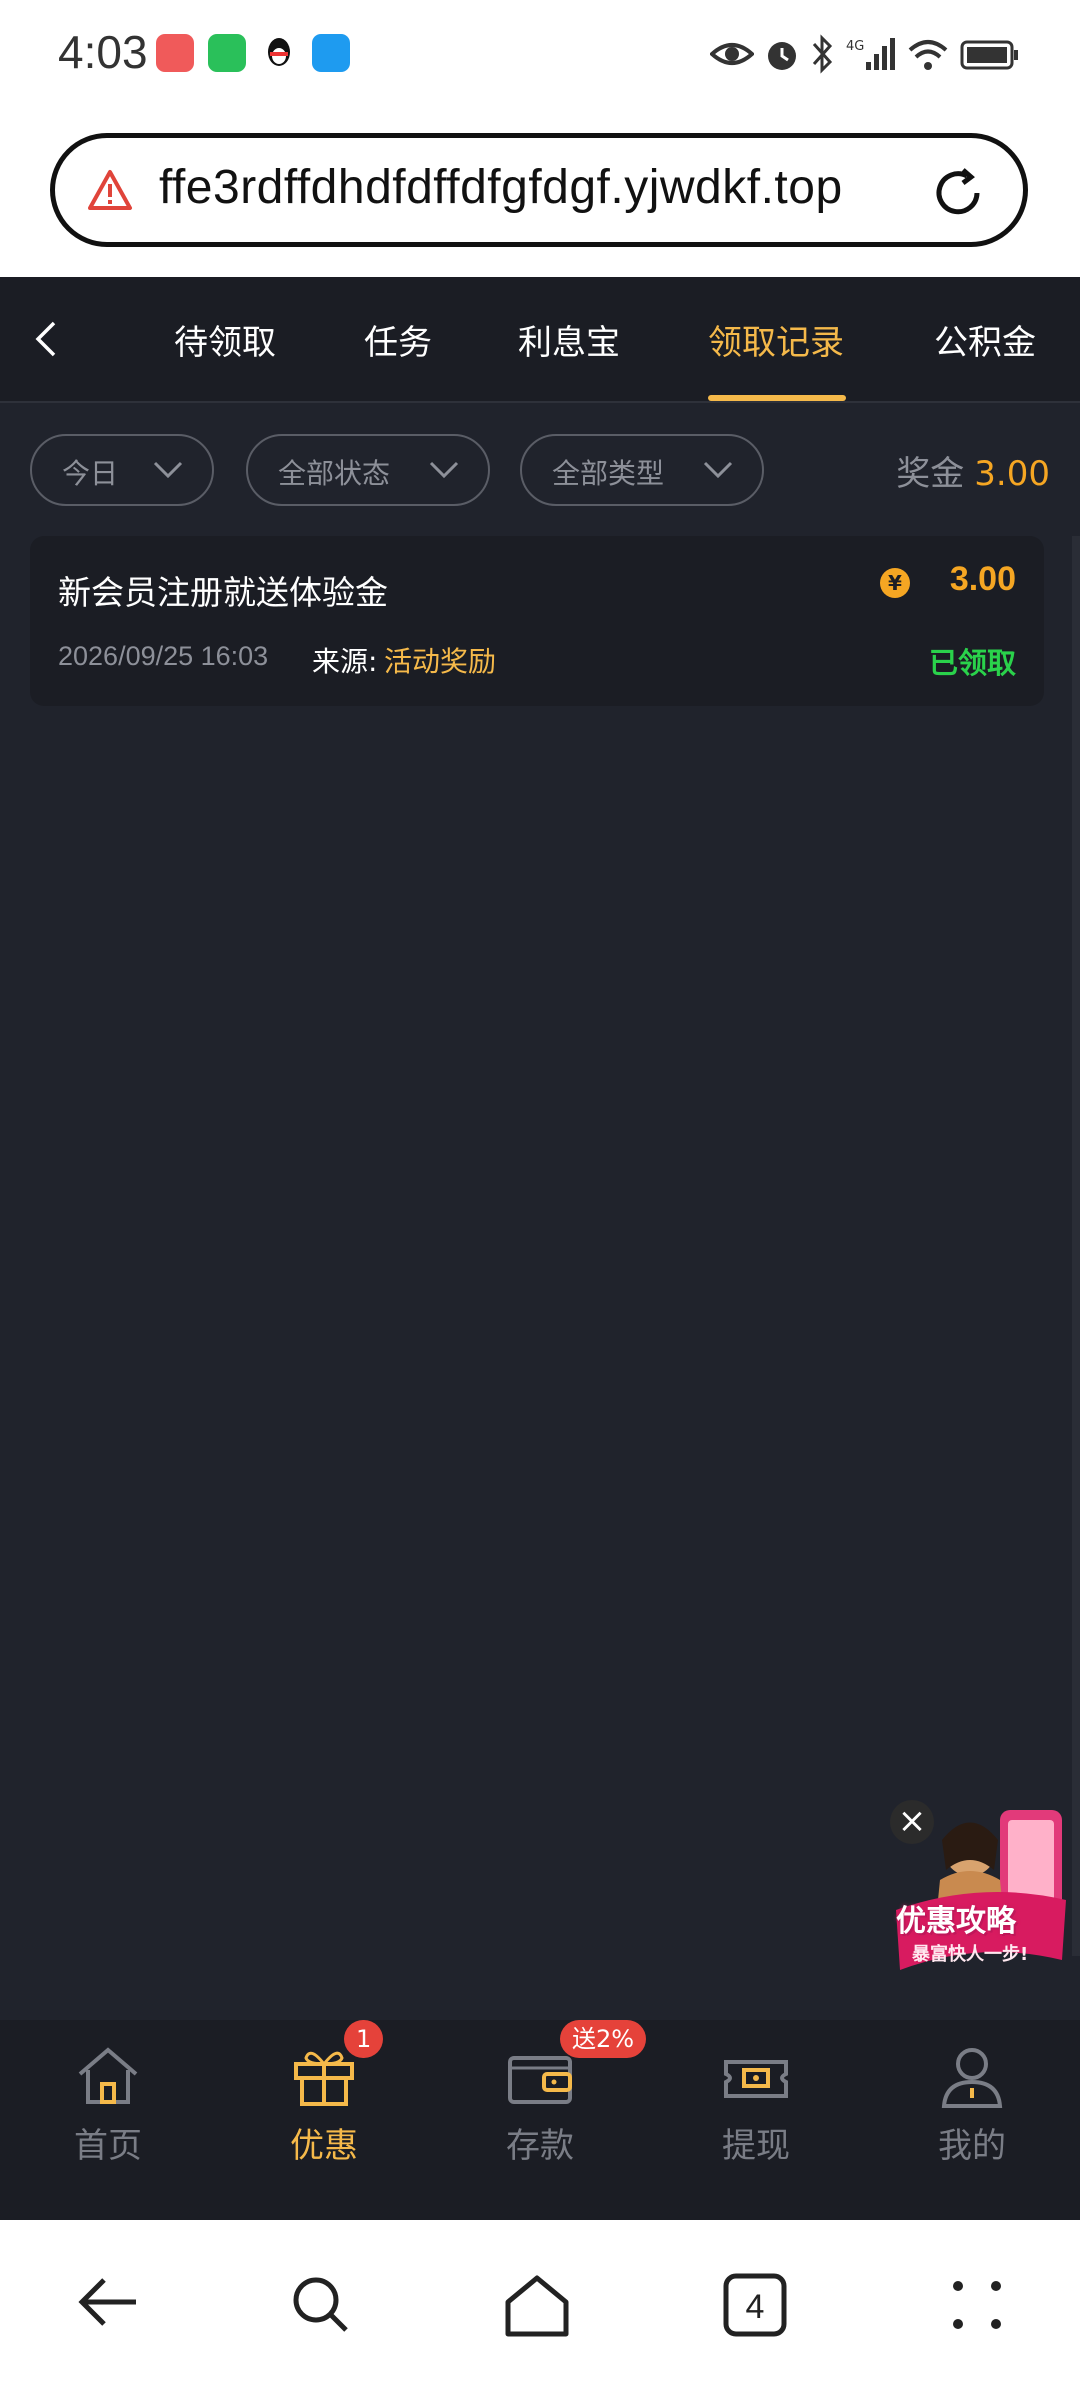  I want to click on bottom-nav: 首页 1 优惠 送2% 存款 提现 我的, so click(540, 2120).